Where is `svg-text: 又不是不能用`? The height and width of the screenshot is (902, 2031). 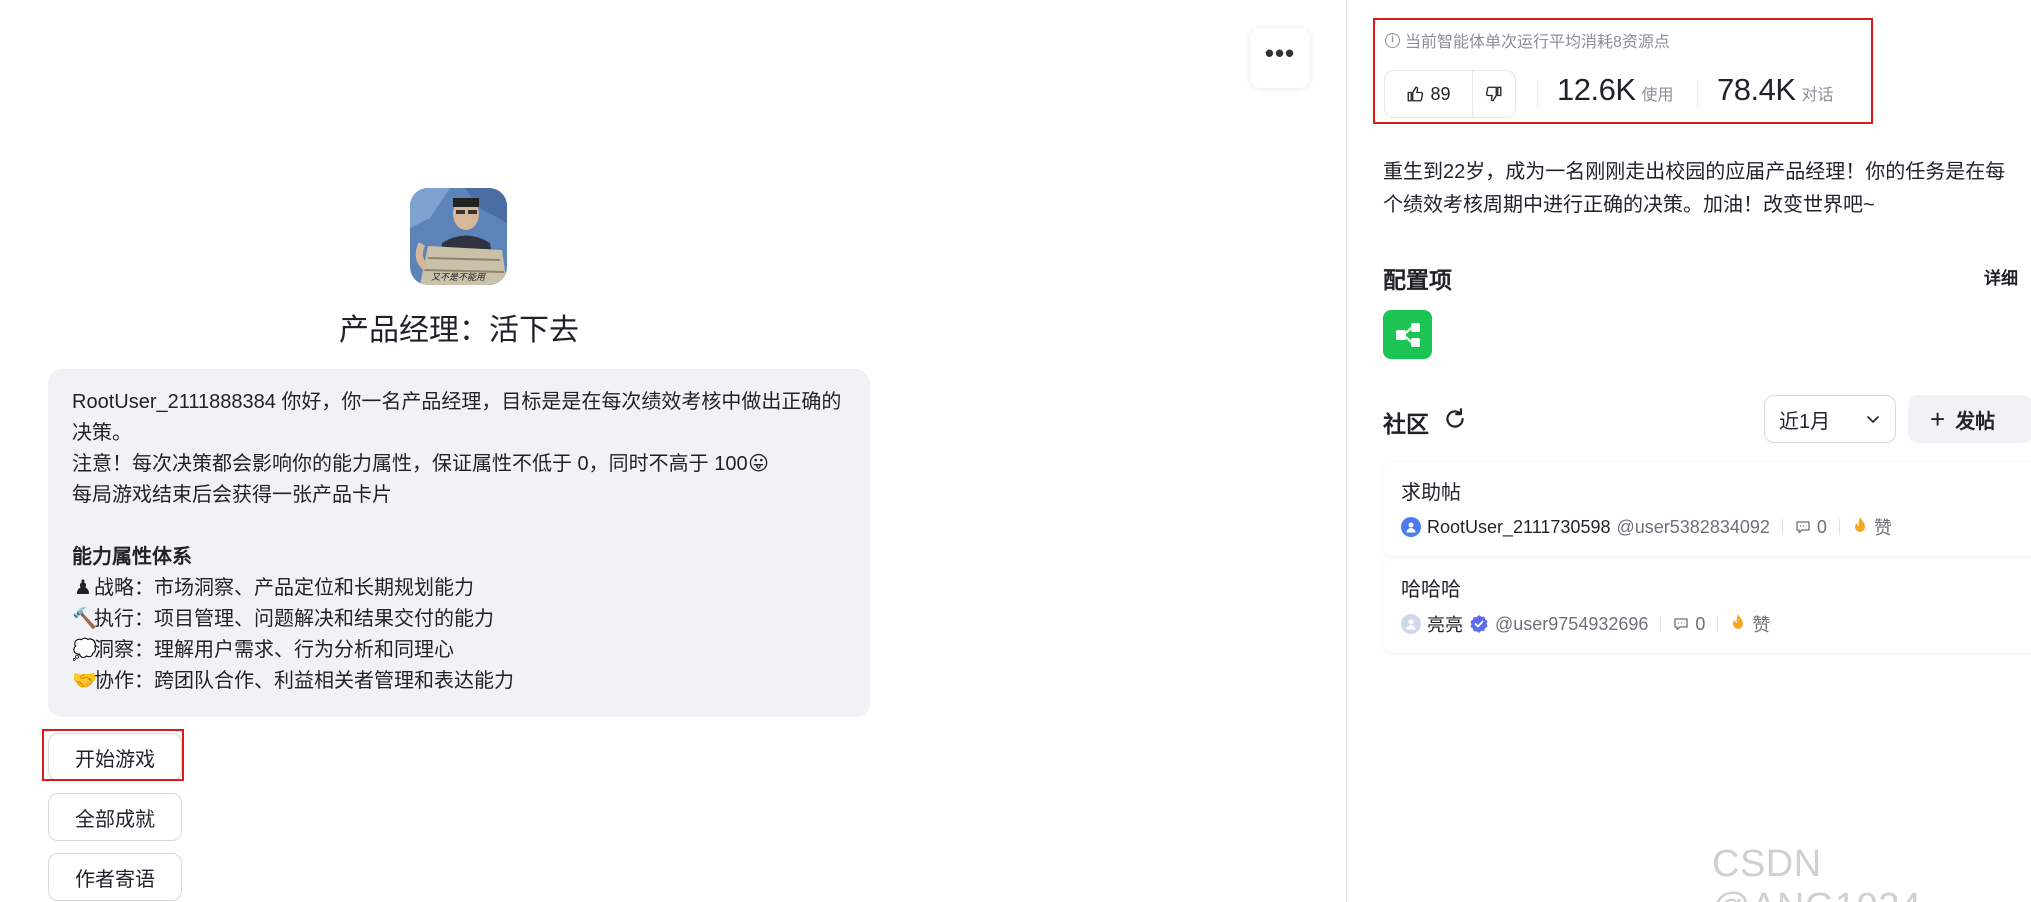
svg-text: 又不是不能用 is located at coordinates (458, 277).